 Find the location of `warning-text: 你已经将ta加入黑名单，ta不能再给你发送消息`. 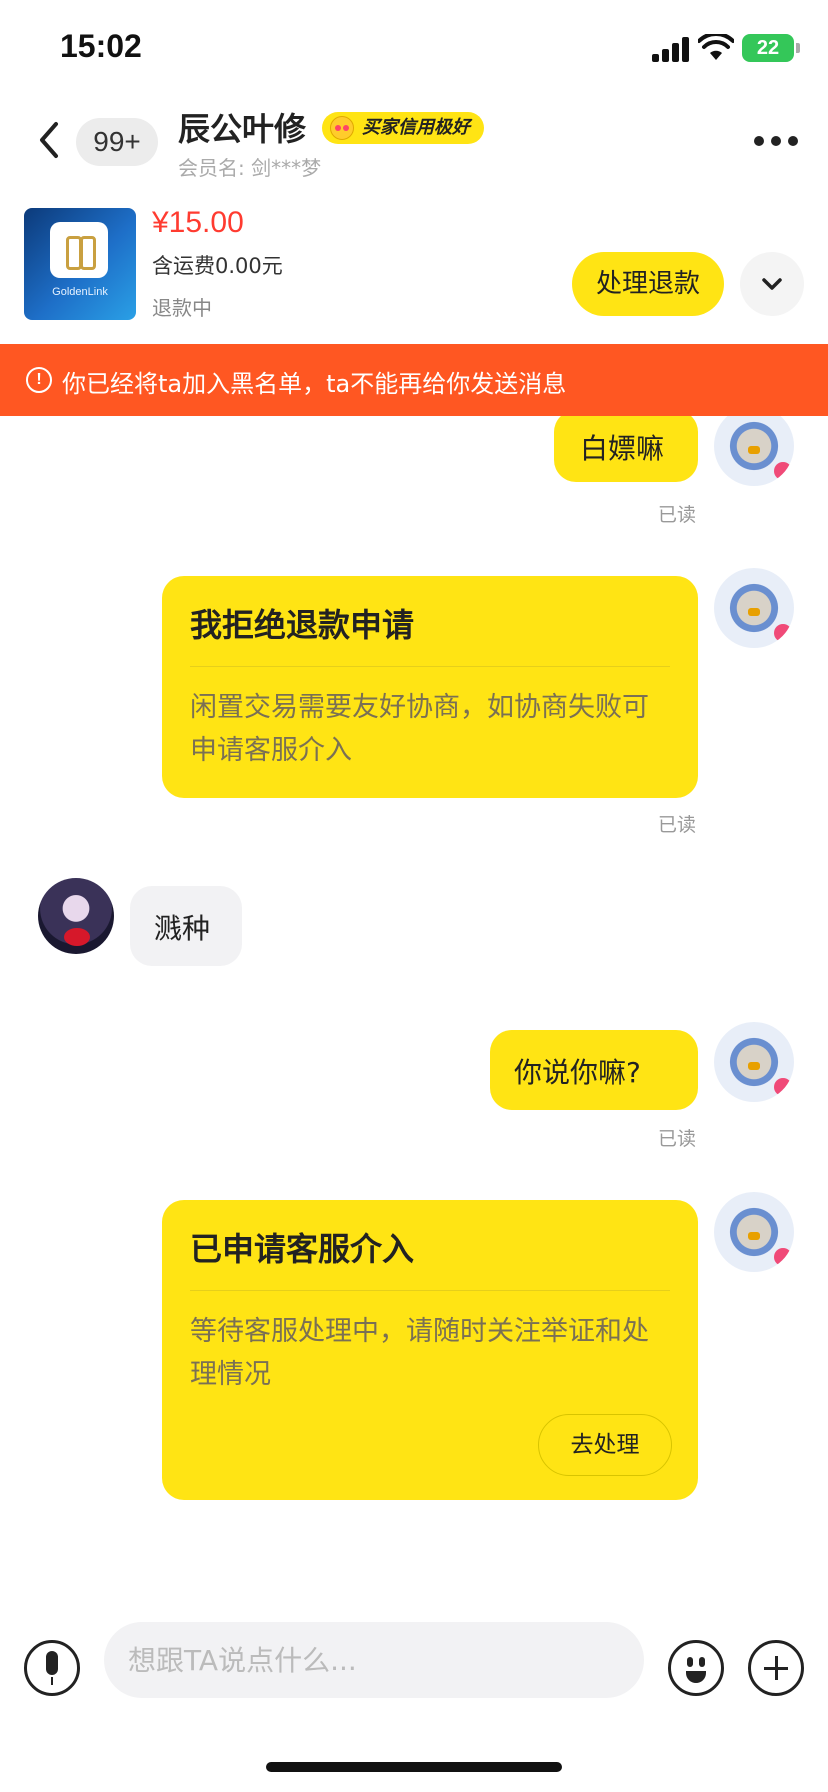

warning-text: 你已经将ta加入黑名单，ta不能再给你发送消息 is located at coordinates (314, 384).